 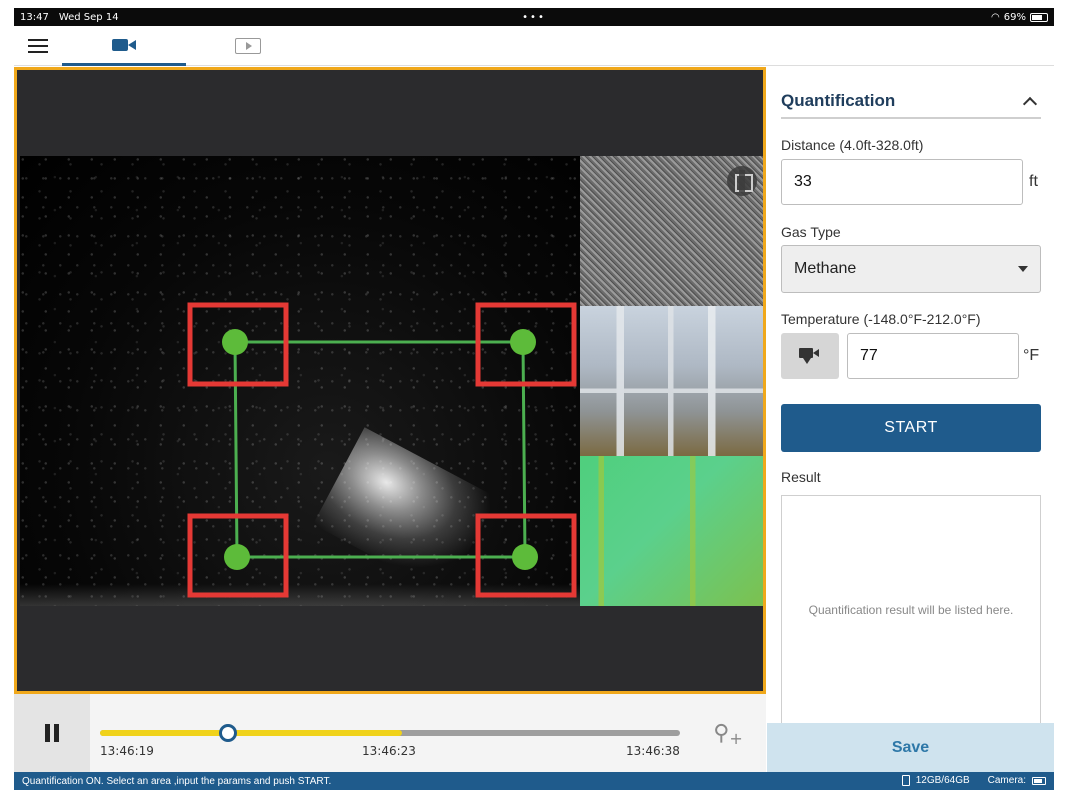 What do you see at coordinates (653, 751) in the screenshot?
I see `timeline-end-time: 13:46:38` at bounding box center [653, 751].